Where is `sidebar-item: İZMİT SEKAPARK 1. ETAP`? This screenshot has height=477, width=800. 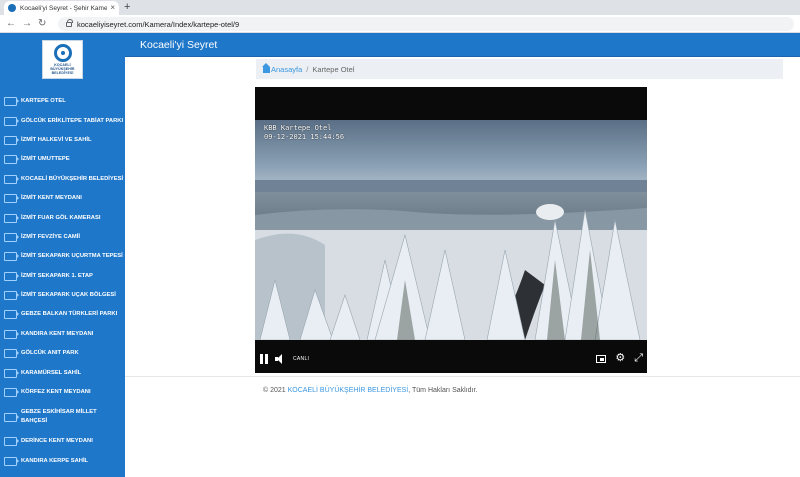 sidebar-item: İZMİT SEKAPARK 1. ETAP is located at coordinates (62, 276).